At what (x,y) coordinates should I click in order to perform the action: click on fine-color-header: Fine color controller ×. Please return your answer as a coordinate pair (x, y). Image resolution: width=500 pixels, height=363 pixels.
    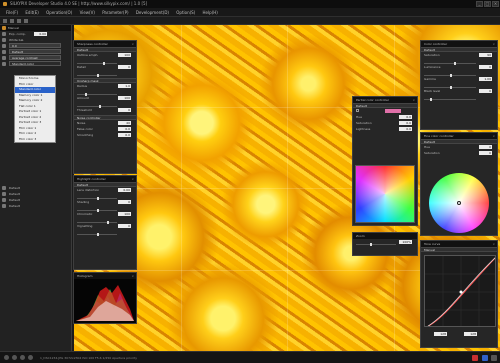
    Looking at the image, I should click on (459, 136).